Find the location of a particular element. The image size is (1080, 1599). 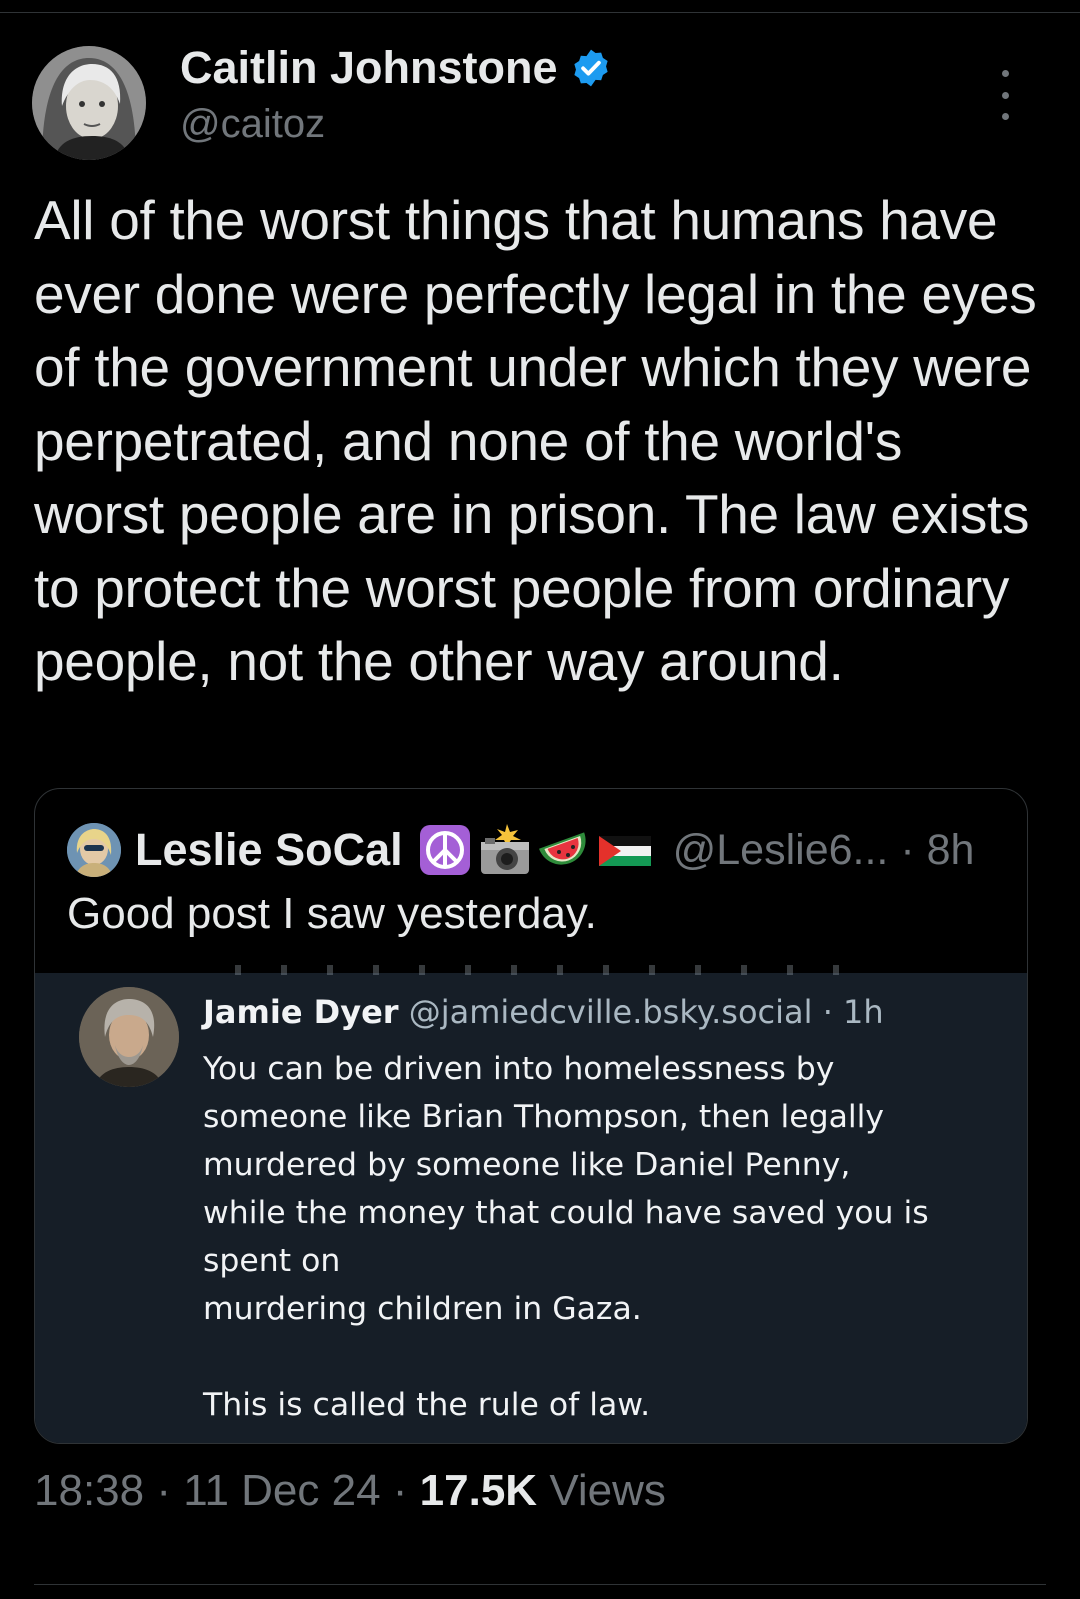

embedded-author-name: Jamie Dyer is located at coordinates (301, 1012).